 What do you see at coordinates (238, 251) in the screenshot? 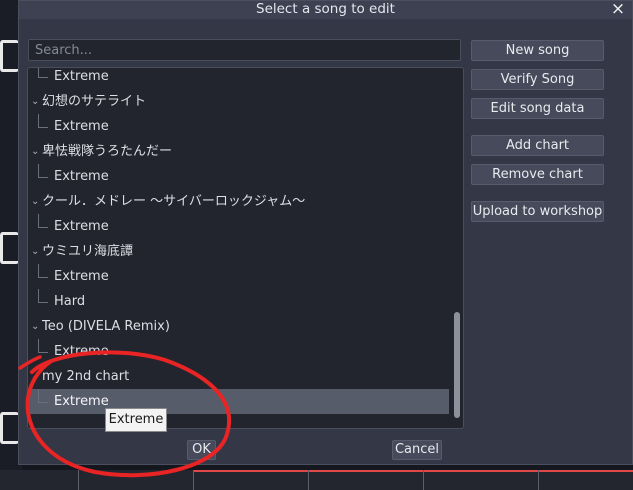
I see `song-row: ⌄ ウミユリ海底譚` at bounding box center [238, 251].